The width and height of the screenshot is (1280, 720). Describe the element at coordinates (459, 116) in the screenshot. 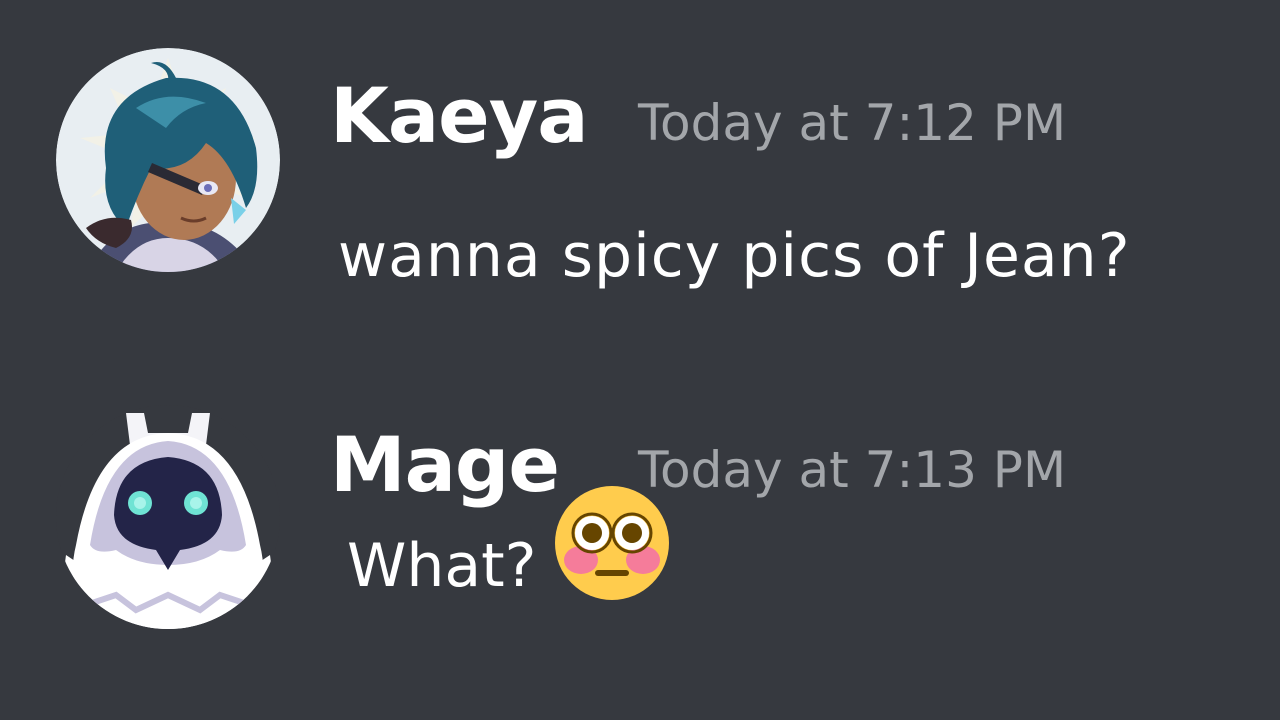

I see `username: Kaeya` at that location.